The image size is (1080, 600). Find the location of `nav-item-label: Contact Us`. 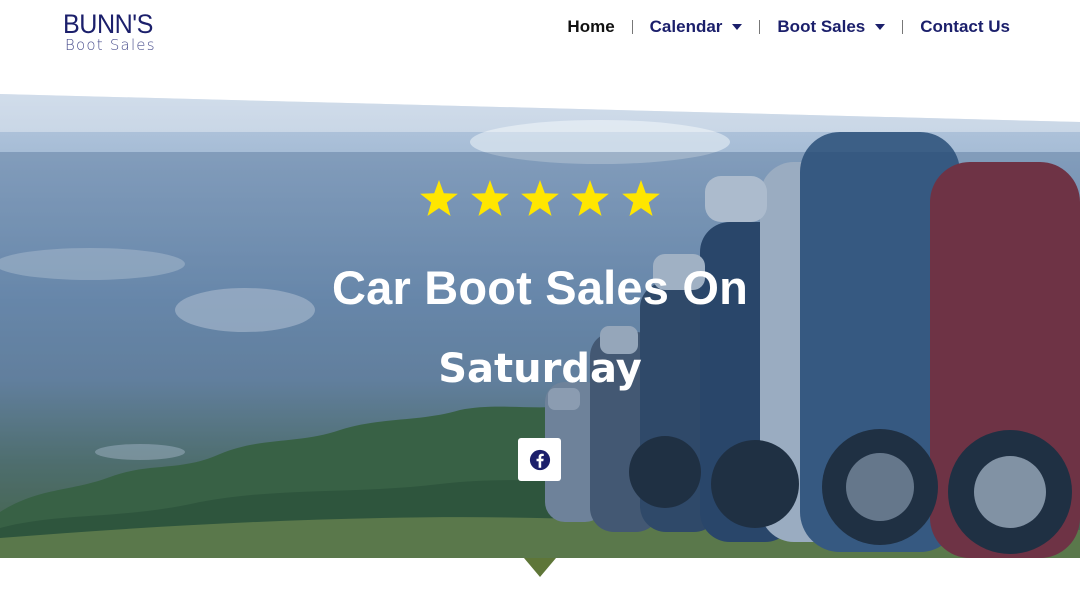

nav-item-label: Contact Us is located at coordinates (965, 26).